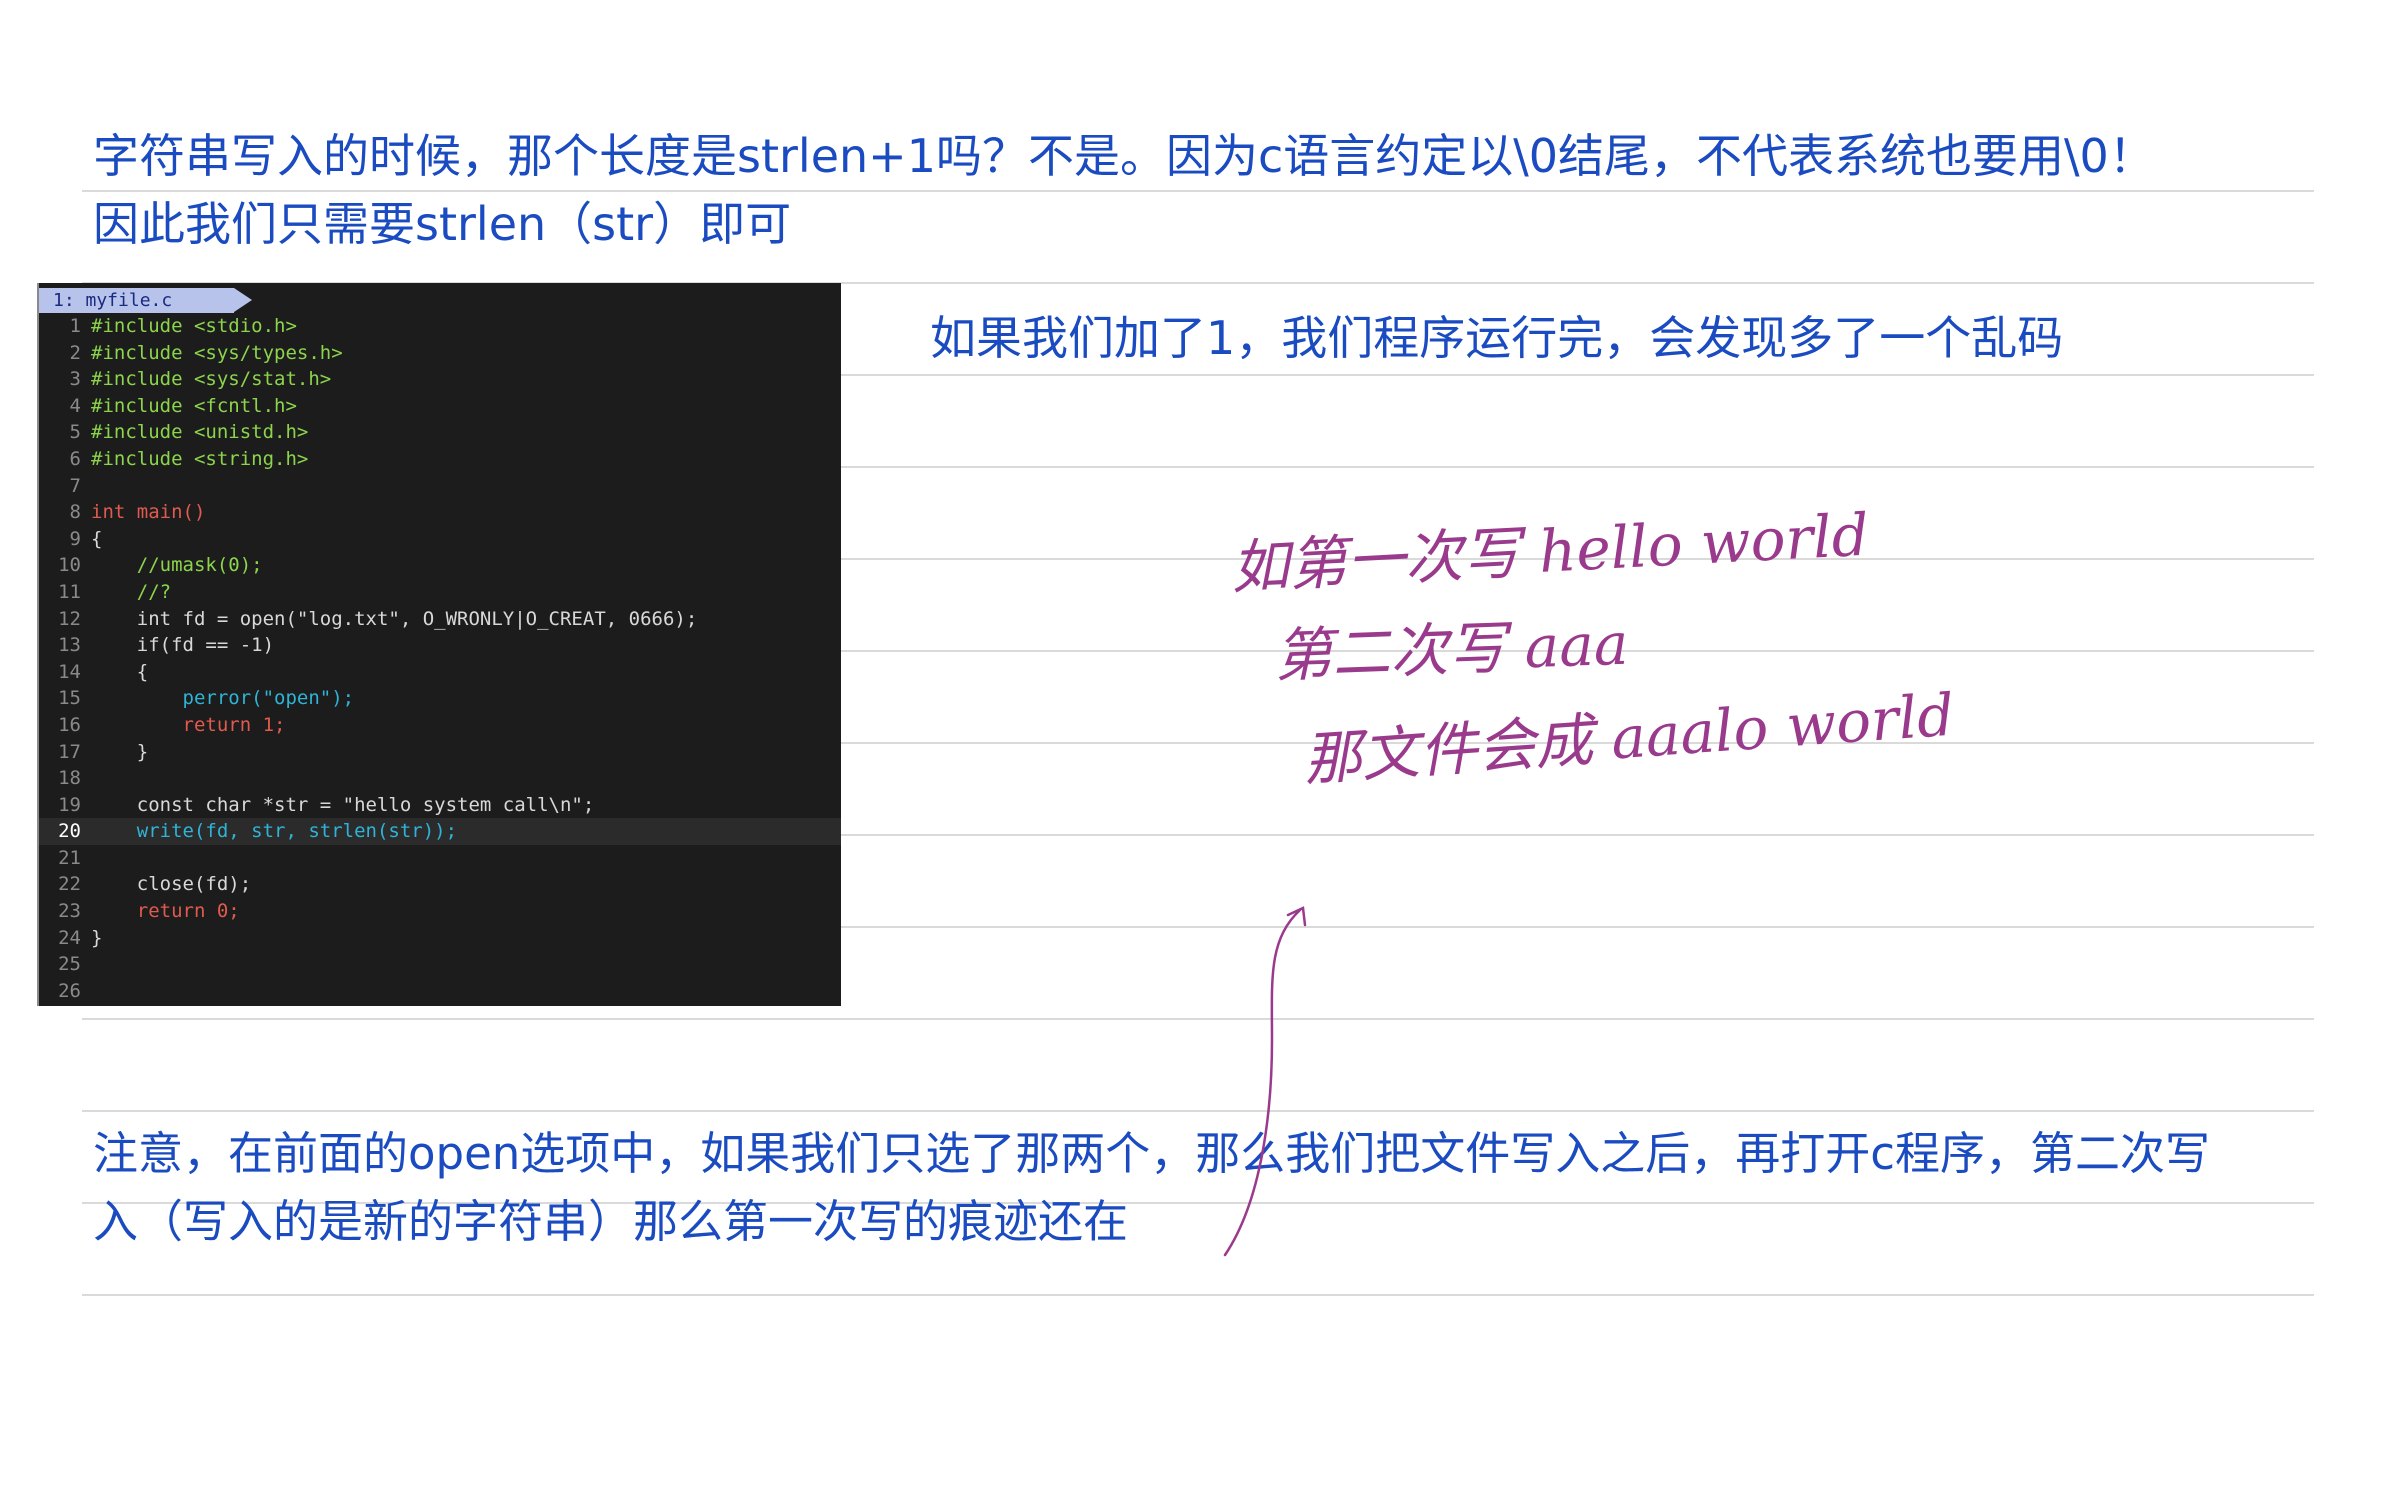  I want to click on handwriting-line1: 如第一次写 hello world, so click(1549, 551).